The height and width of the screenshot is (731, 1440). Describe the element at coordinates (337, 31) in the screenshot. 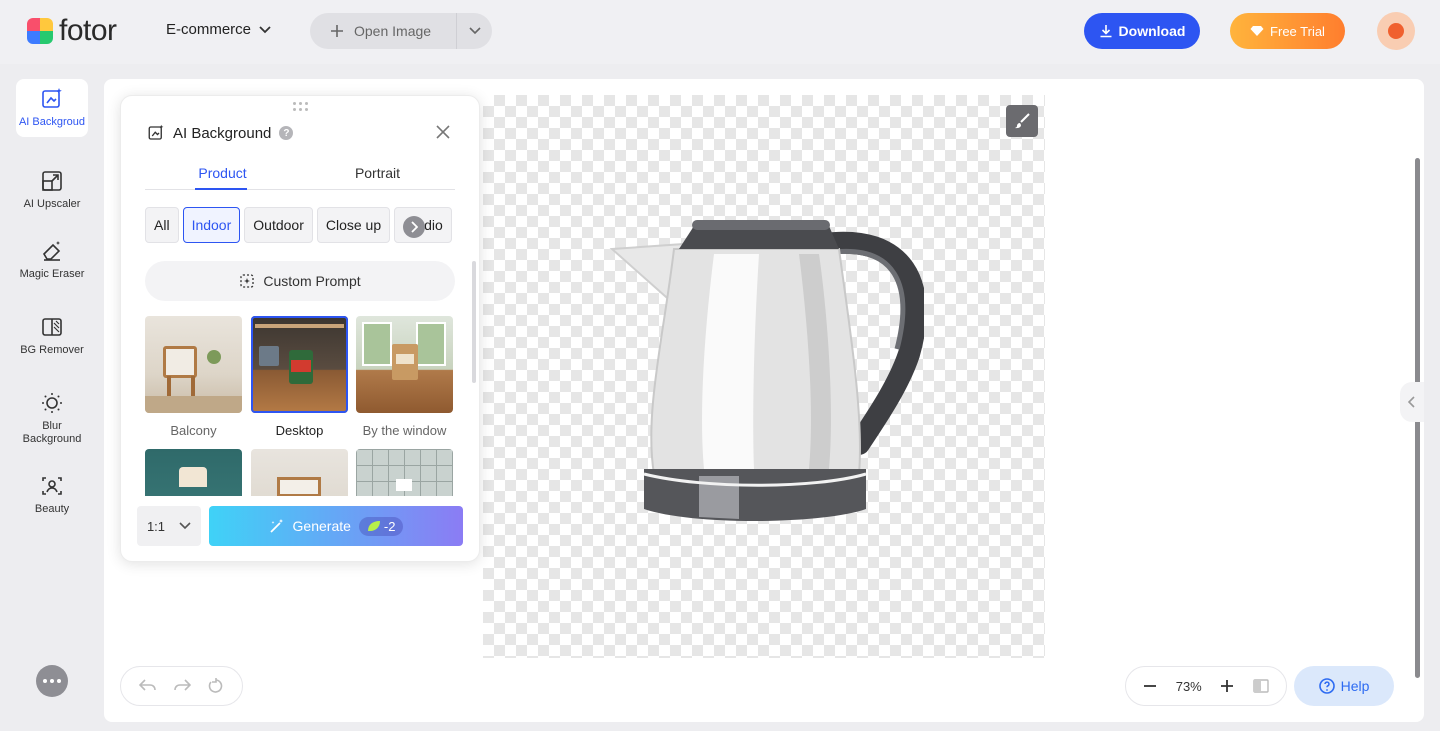

I see `plus-icon` at that location.